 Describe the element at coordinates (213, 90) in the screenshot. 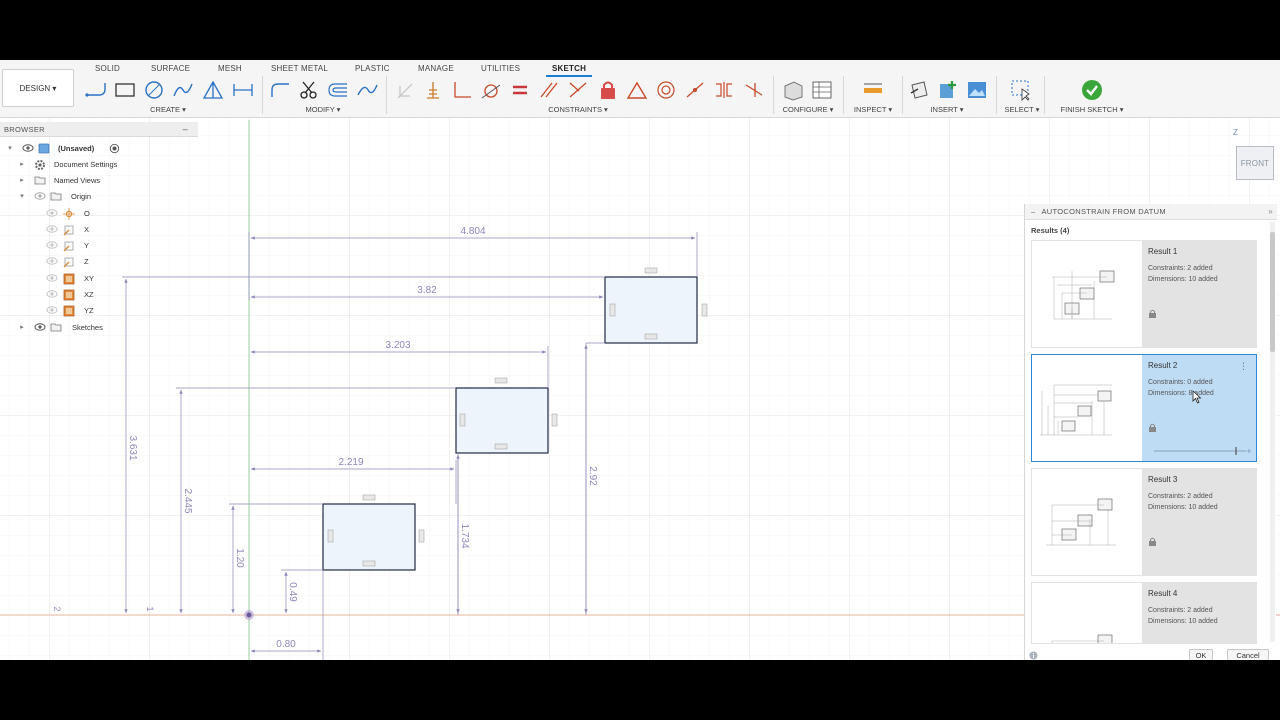

I see `polygon-tool-icon` at that location.